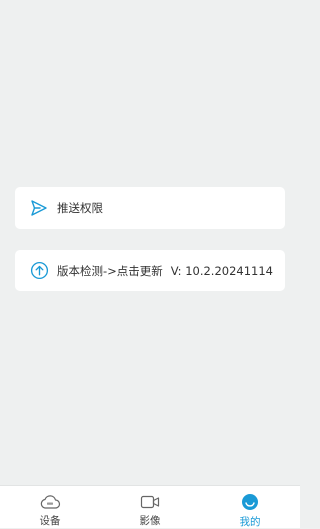 The image size is (320, 529). I want to click on bottom-tab-bar: 设备 影像 我的, so click(150, 506).